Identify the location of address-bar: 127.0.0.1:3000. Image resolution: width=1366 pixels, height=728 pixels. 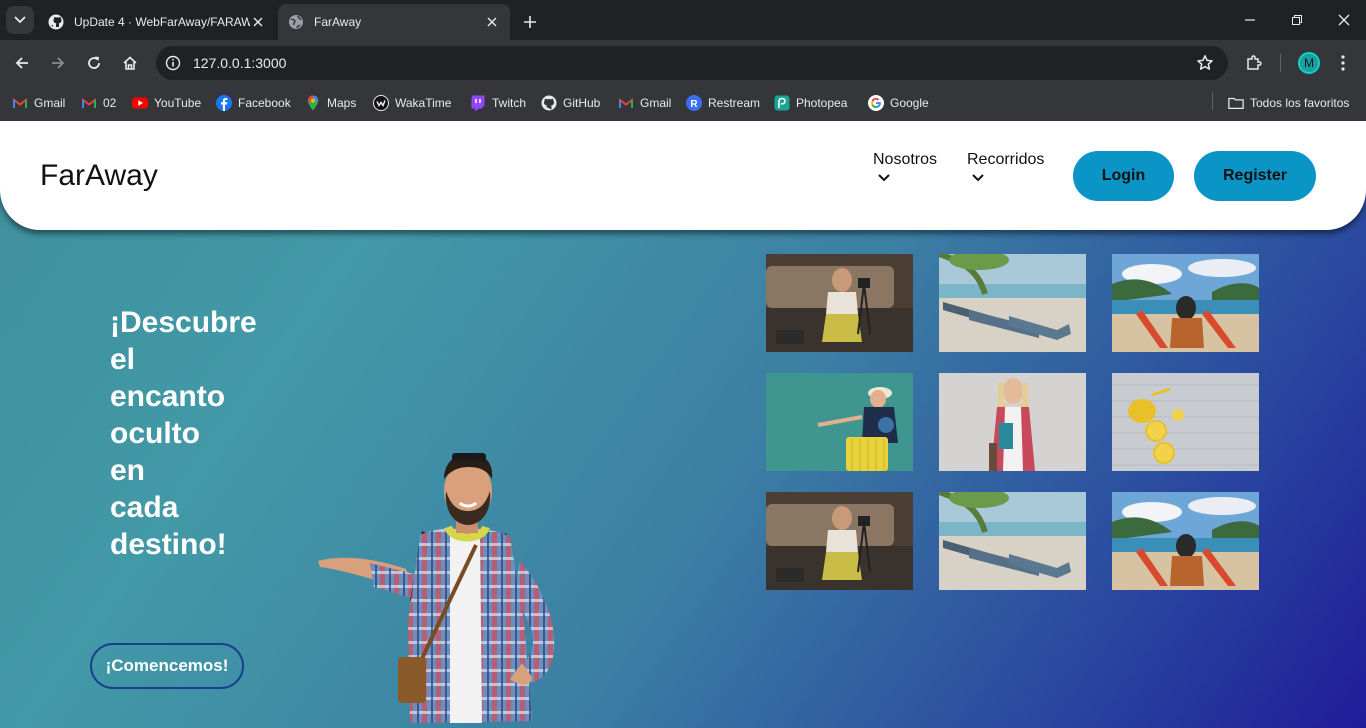
(692, 63).